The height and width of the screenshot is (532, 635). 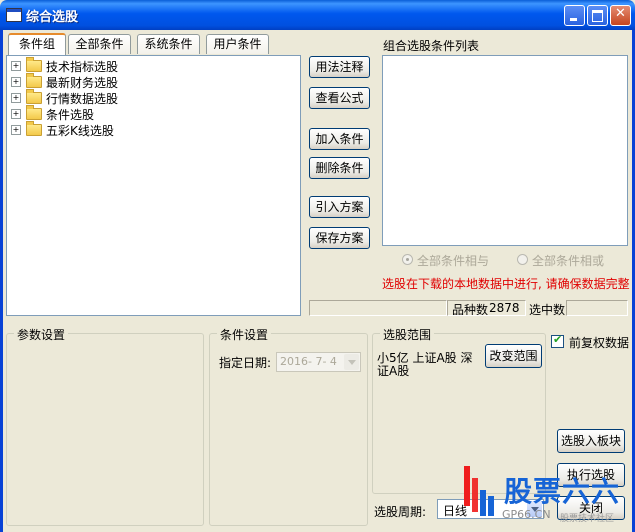 What do you see at coordinates (547, 310) in the screenshot?
I see `selected-count-label: 选中数` at bounding box center [547, 310].